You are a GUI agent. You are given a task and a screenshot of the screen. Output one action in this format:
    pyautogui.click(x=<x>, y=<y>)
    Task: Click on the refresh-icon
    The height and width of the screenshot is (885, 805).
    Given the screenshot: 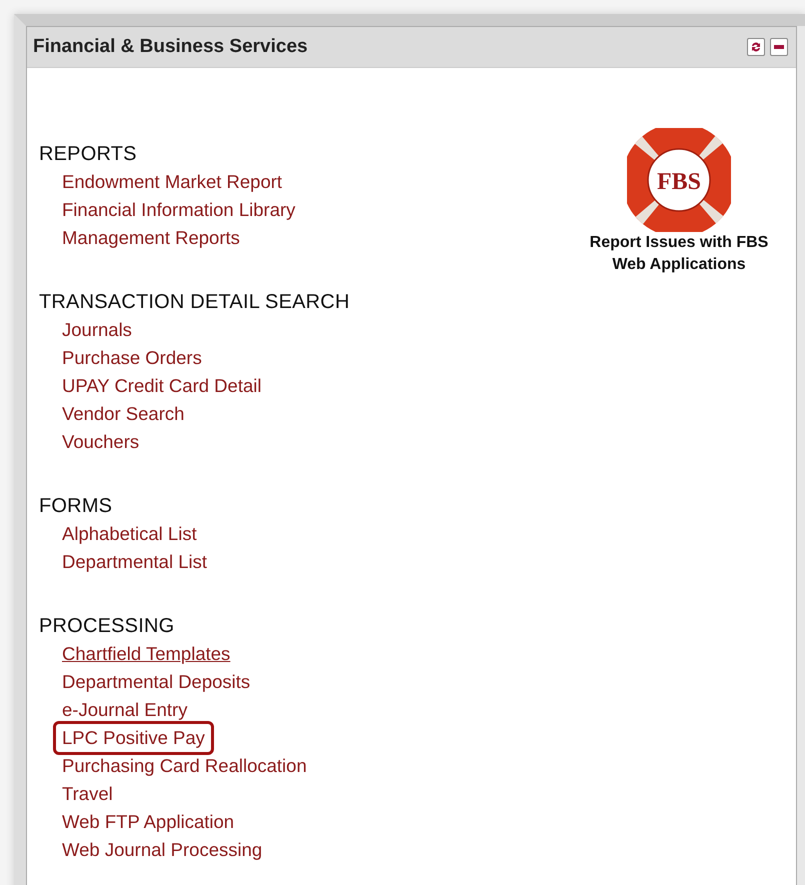 What is the action you would take?
    pyautogui.click(x=756, y=47)
    